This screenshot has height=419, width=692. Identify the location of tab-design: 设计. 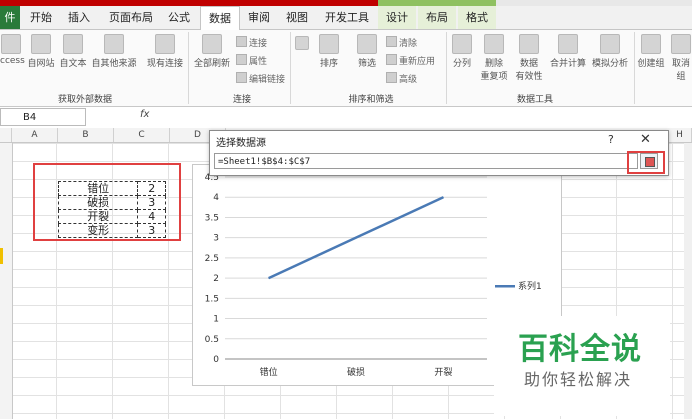
(397, 17).